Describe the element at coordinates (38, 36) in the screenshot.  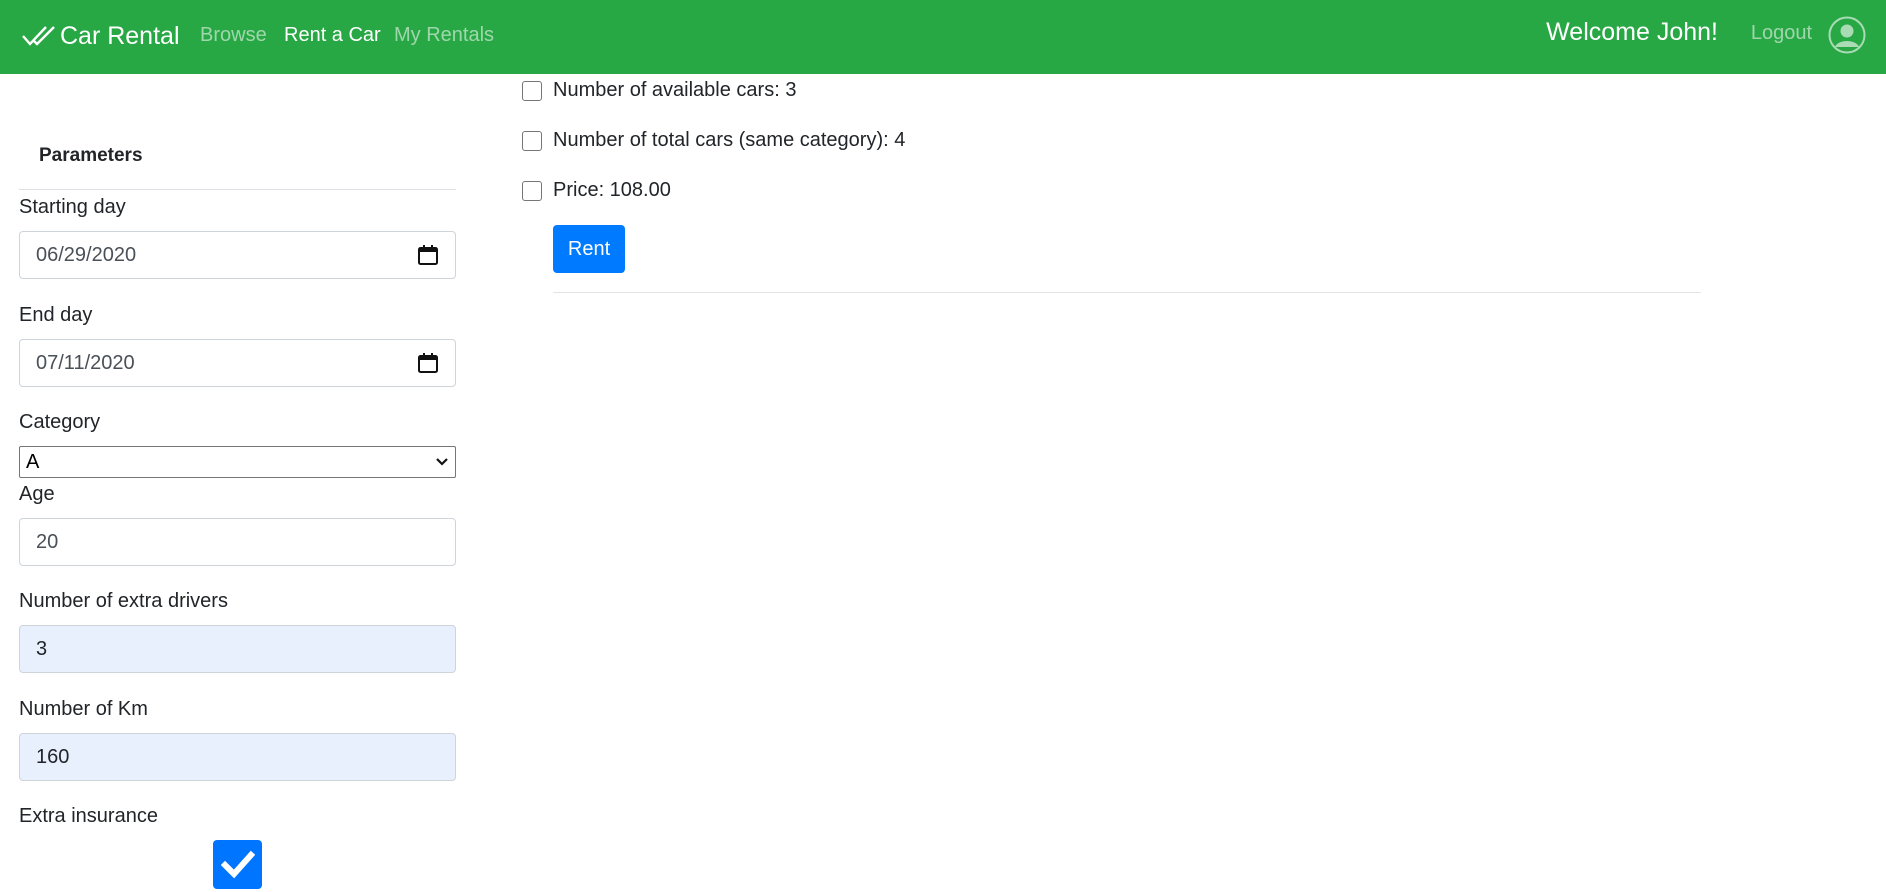
I see `double-check-icon` at that location.